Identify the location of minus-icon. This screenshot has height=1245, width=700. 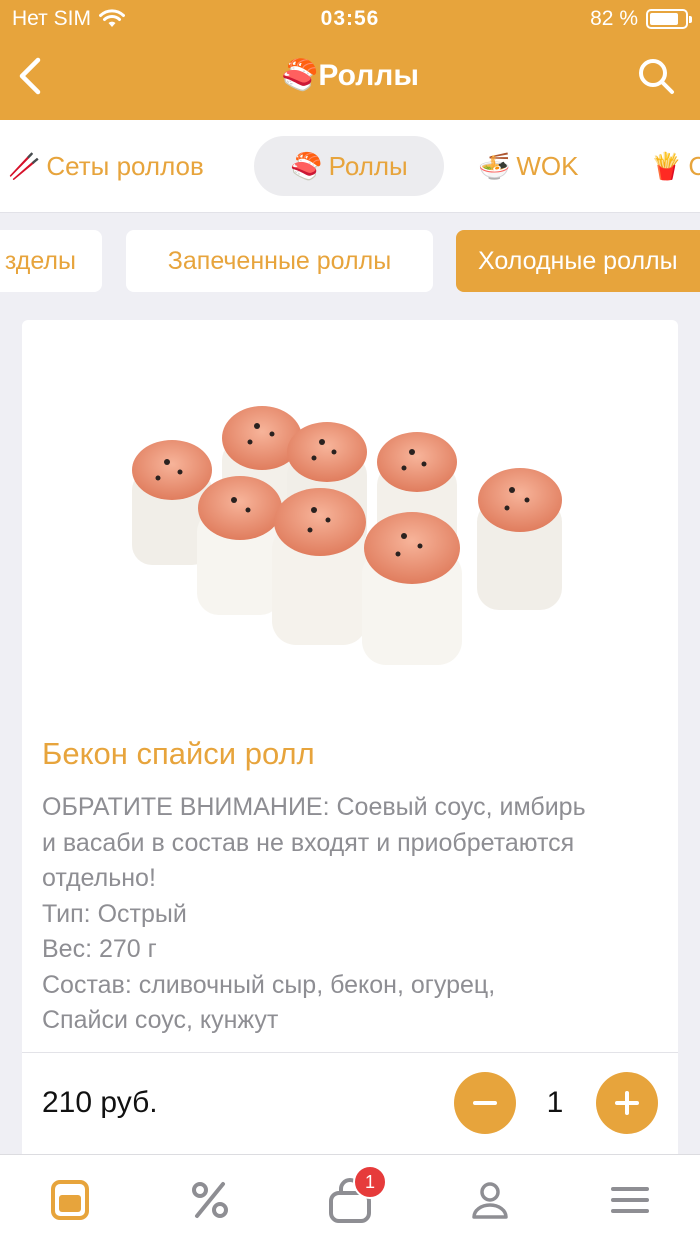
(485, 1103).